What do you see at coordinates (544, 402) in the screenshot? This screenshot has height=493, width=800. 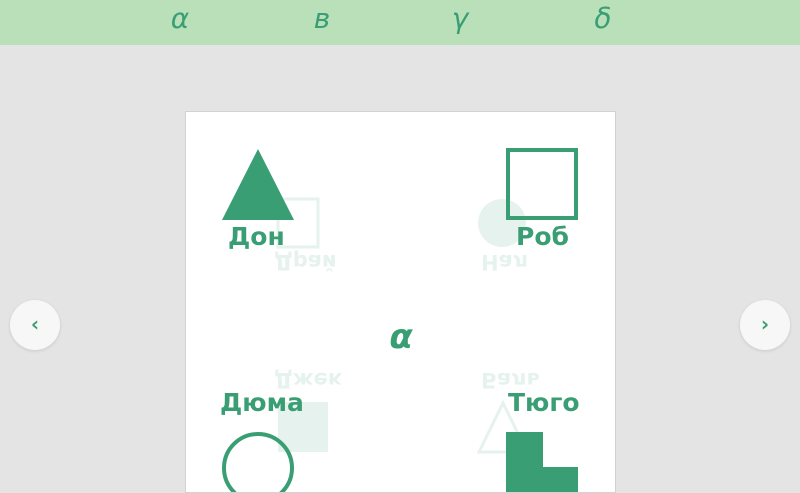 I see `item-label-tyugo: Тюго` at bounding box center [544, 402].